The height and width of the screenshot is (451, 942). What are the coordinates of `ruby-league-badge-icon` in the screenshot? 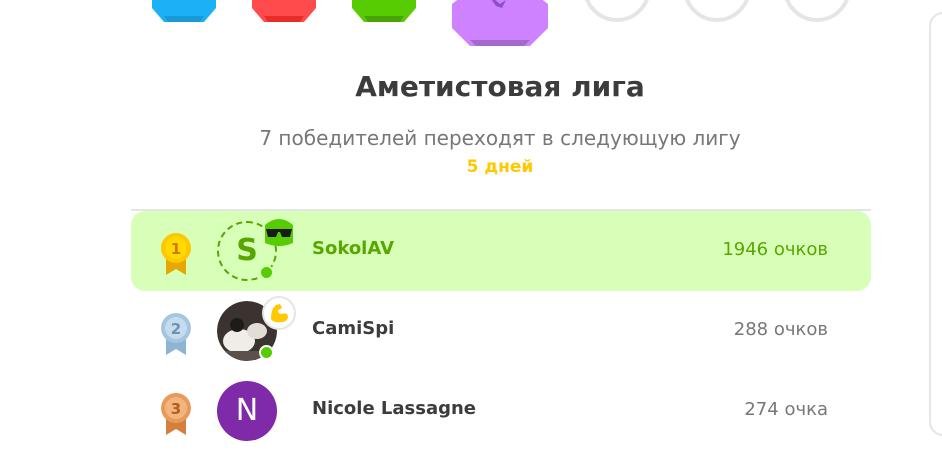 It's located at (284, 11).